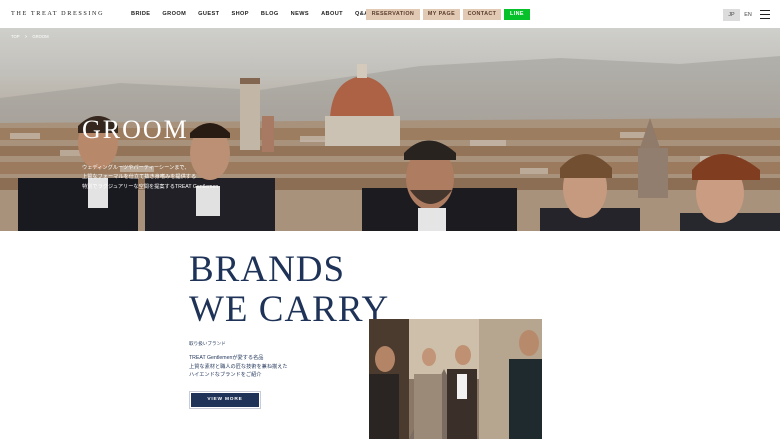 The width and height of the screenshot is (780, 439). What do you see at coordinates (208, 14) in the screenshot?
I see `nav-guest: GUEST` at bounding box center [208, 14].